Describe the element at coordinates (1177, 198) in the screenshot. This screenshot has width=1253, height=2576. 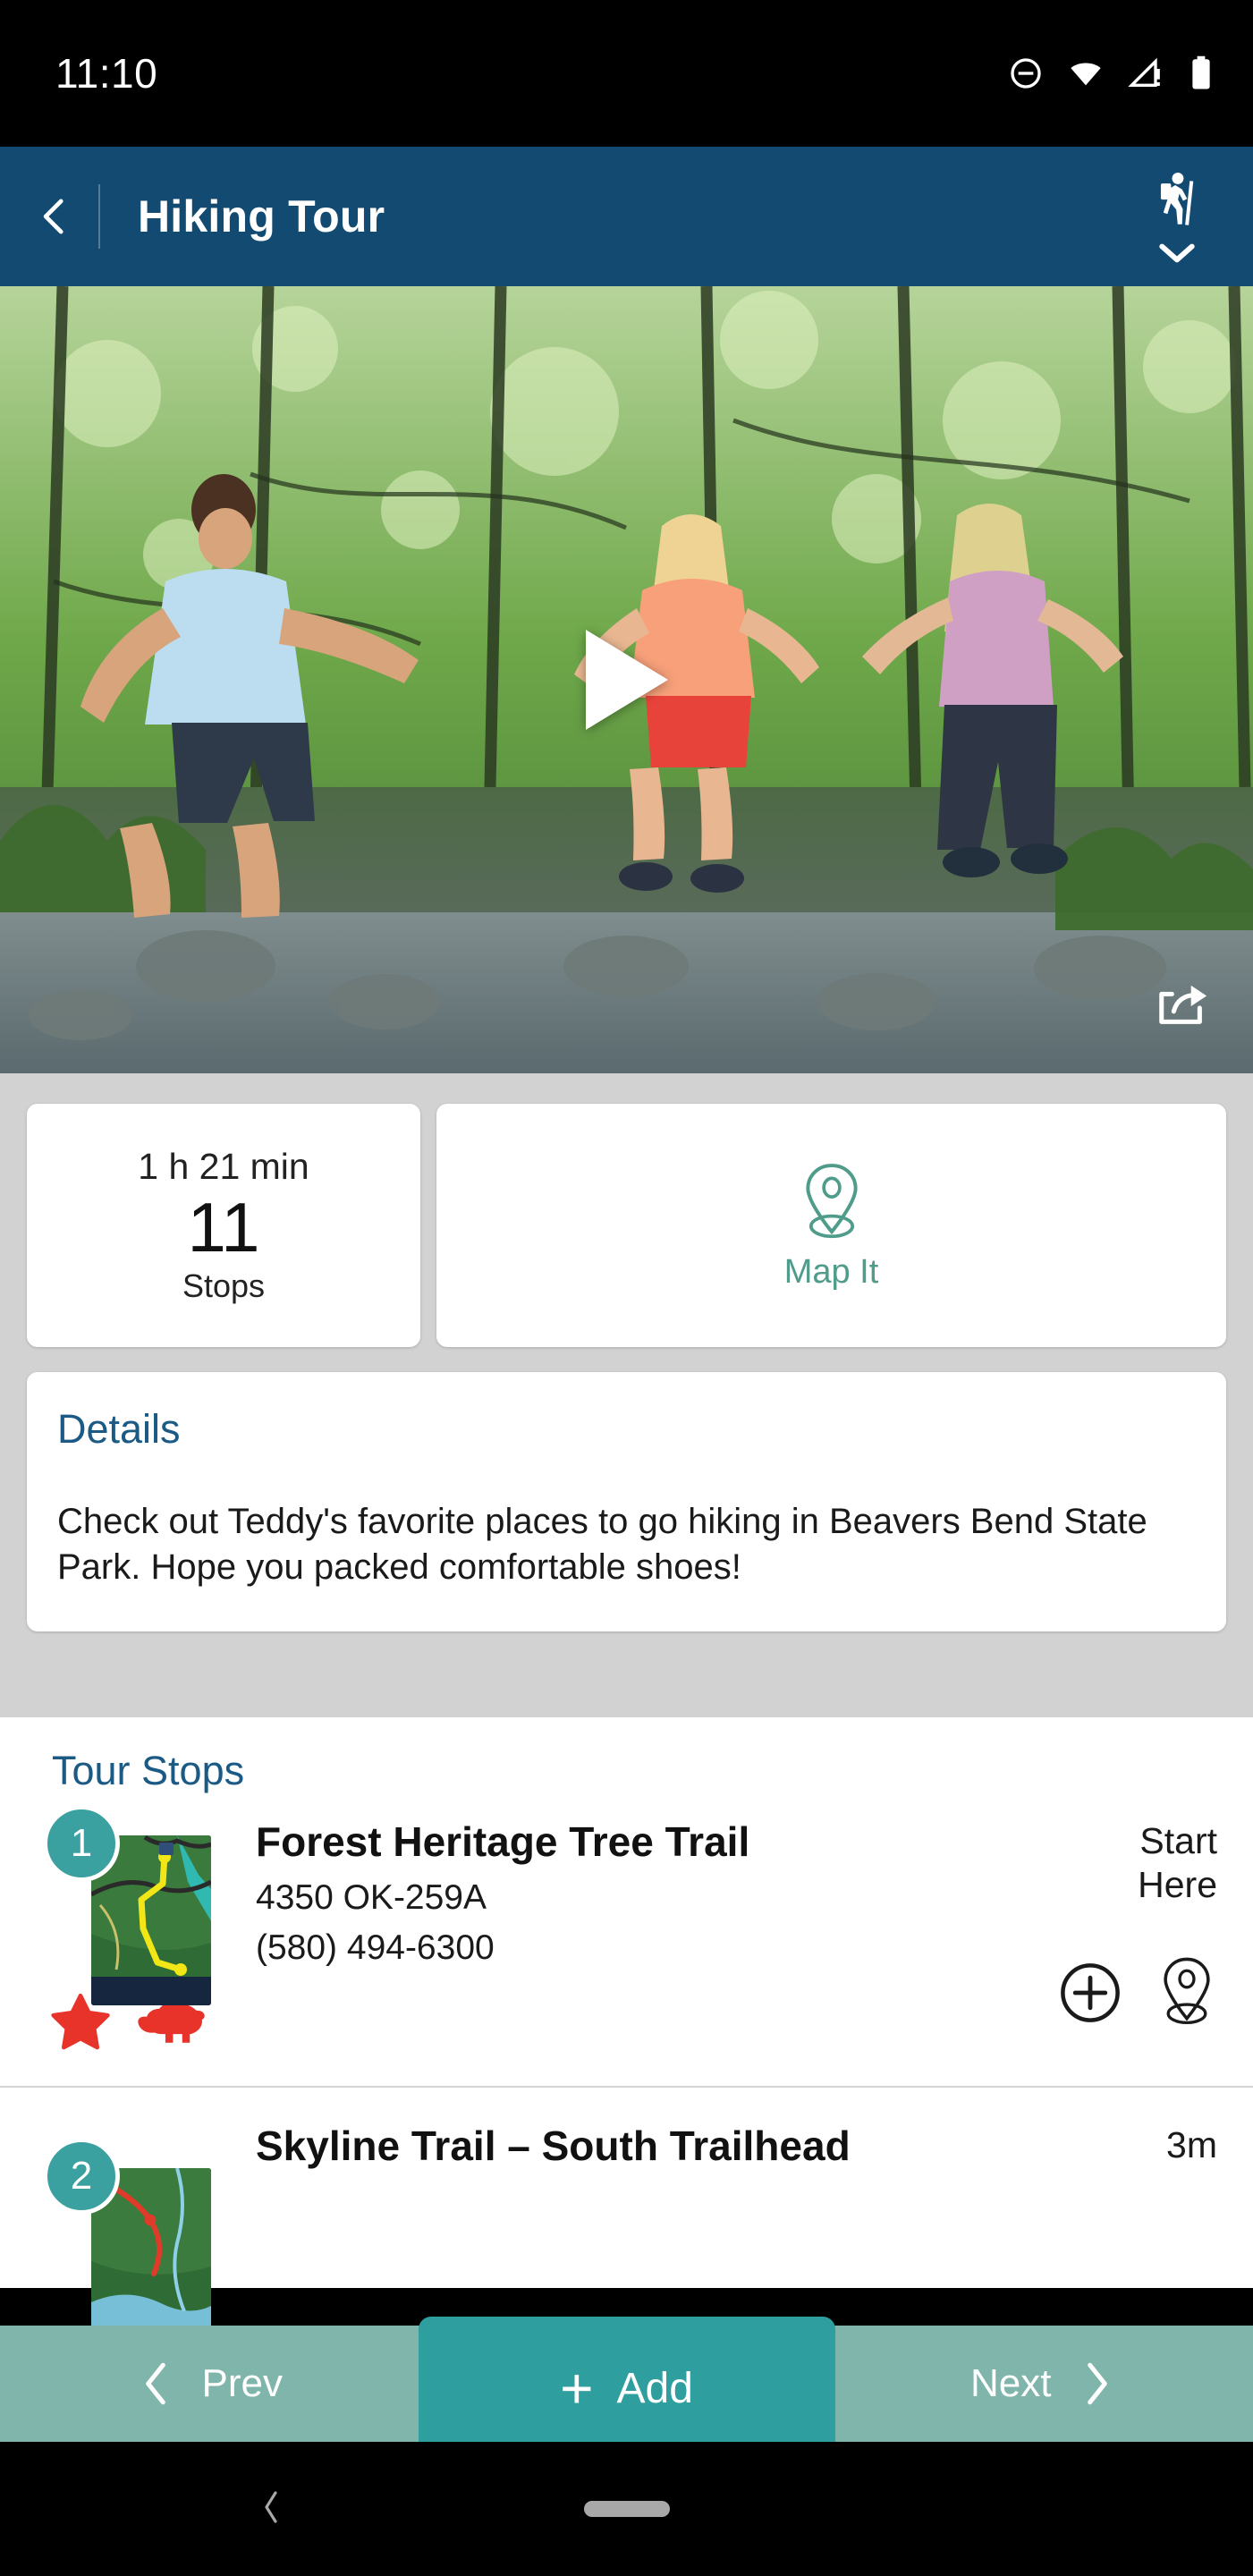
I see `hiker-icon` at that location.